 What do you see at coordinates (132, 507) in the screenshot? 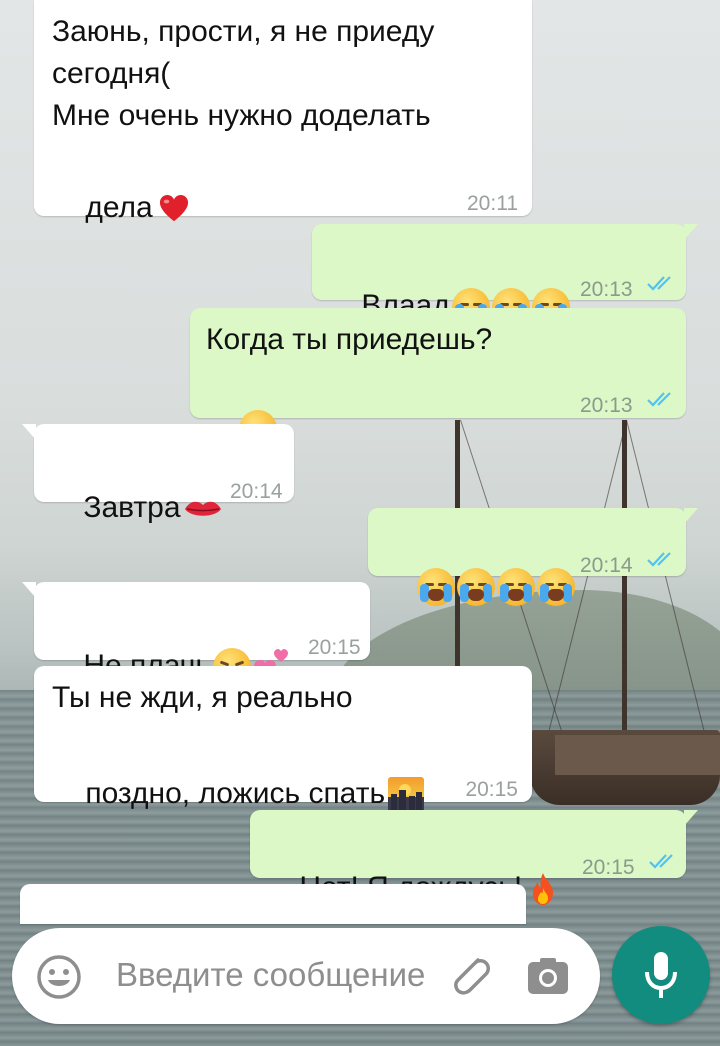
I see `message-text: Завтра` at bounding box center [132, 507].